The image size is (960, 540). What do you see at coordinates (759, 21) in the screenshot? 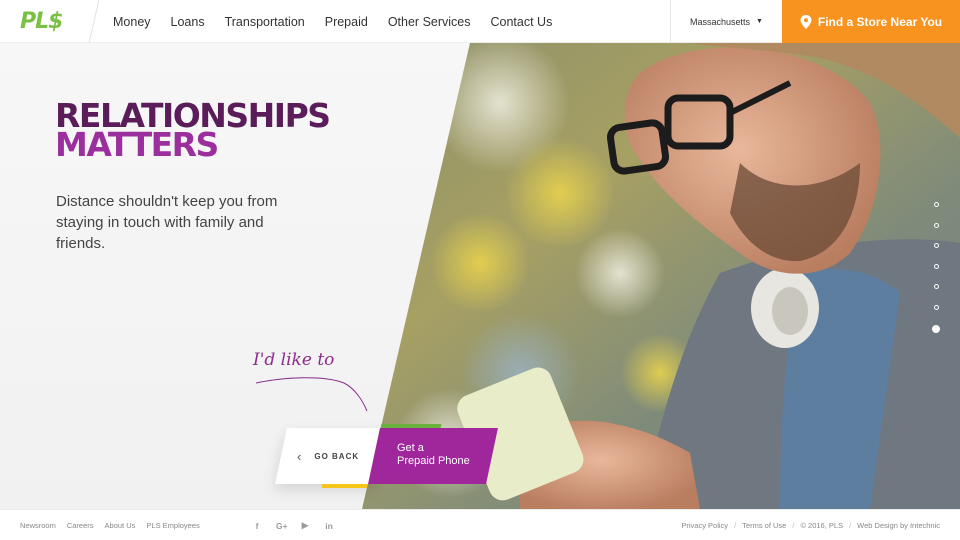
I see `caret-down-icon: ▼` at bounding box center [759, 21].